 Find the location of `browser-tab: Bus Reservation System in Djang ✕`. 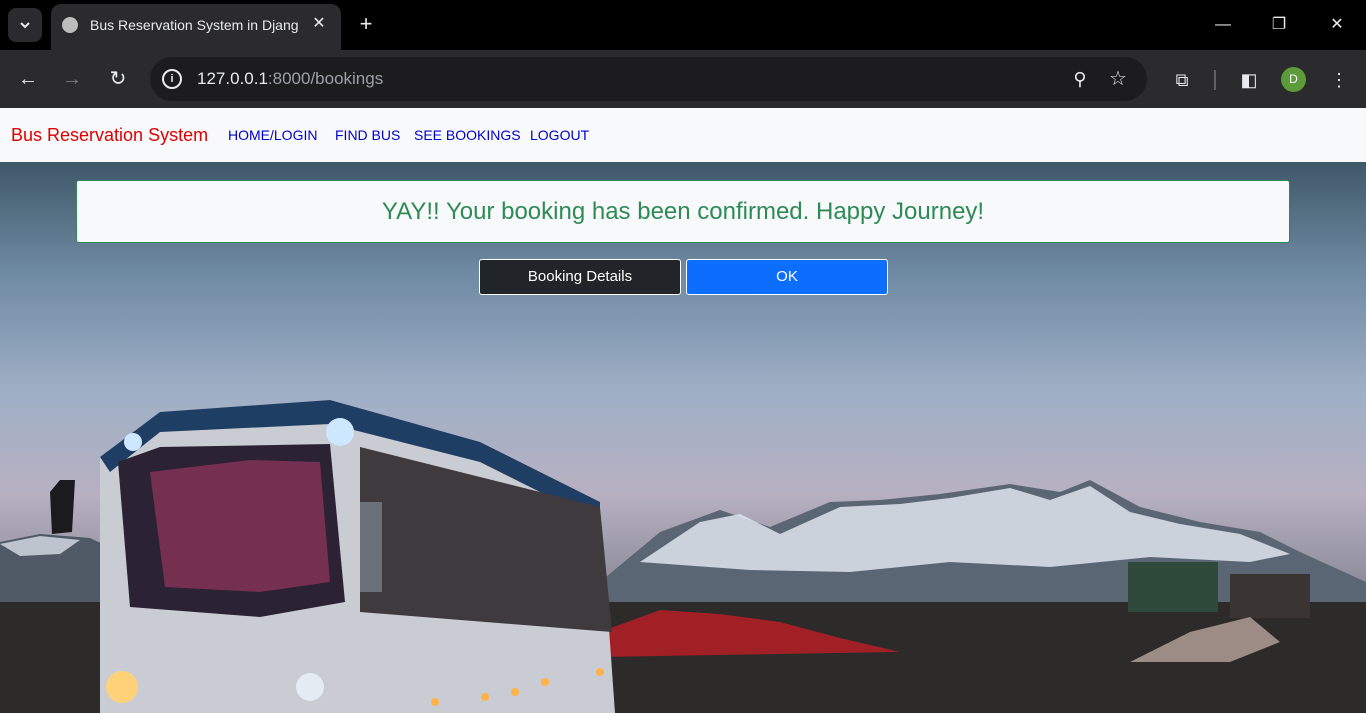

browser-tab: Bus Reservation System in Djang ✕ is located at coordinates (196, 27).